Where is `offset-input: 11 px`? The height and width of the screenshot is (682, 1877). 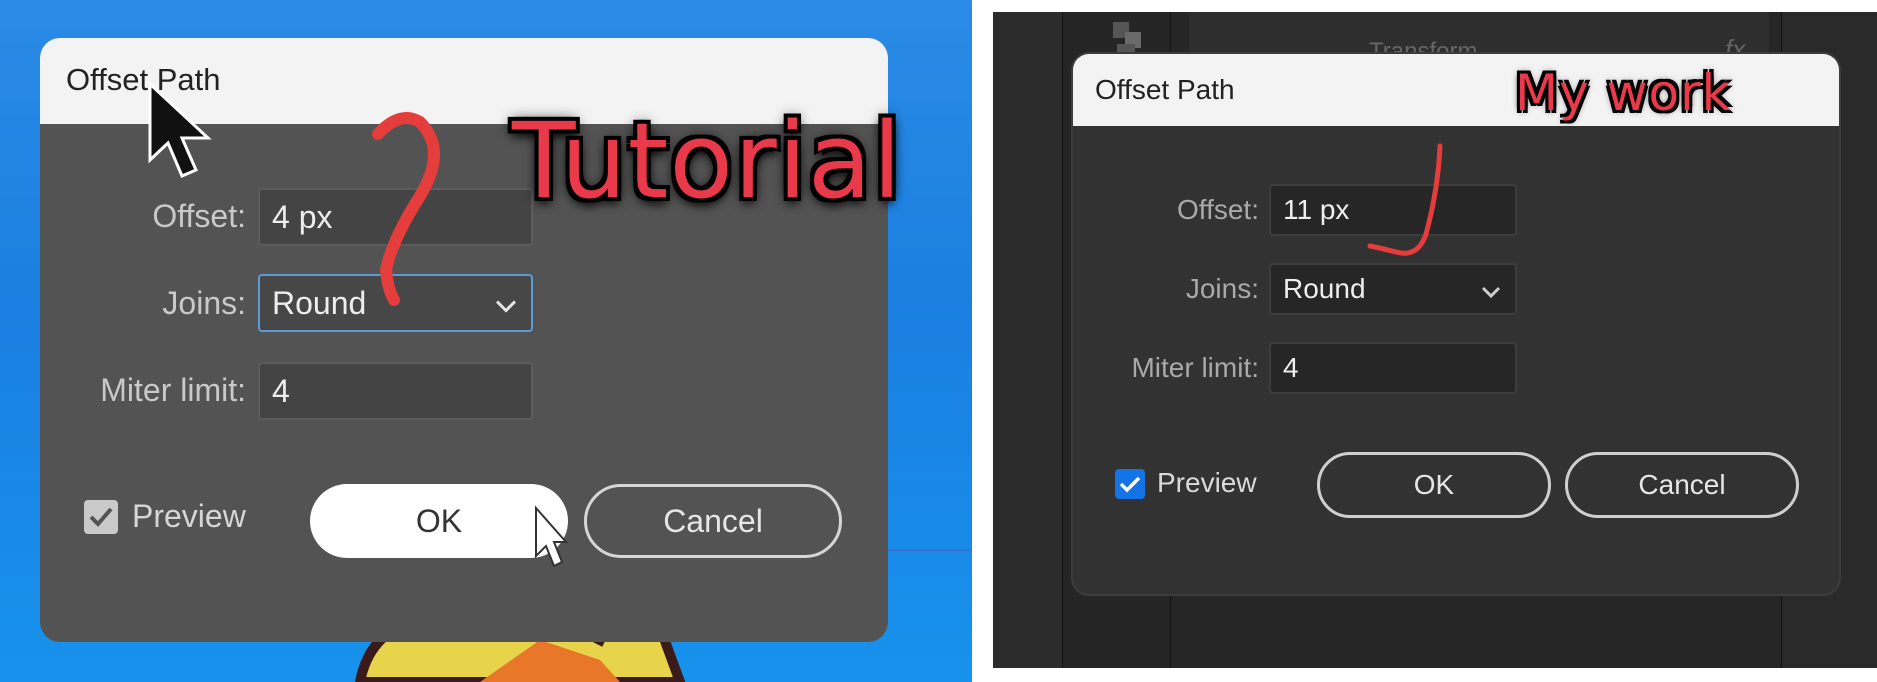 offset-input: 11 px is located at coordinates (1393, 210).